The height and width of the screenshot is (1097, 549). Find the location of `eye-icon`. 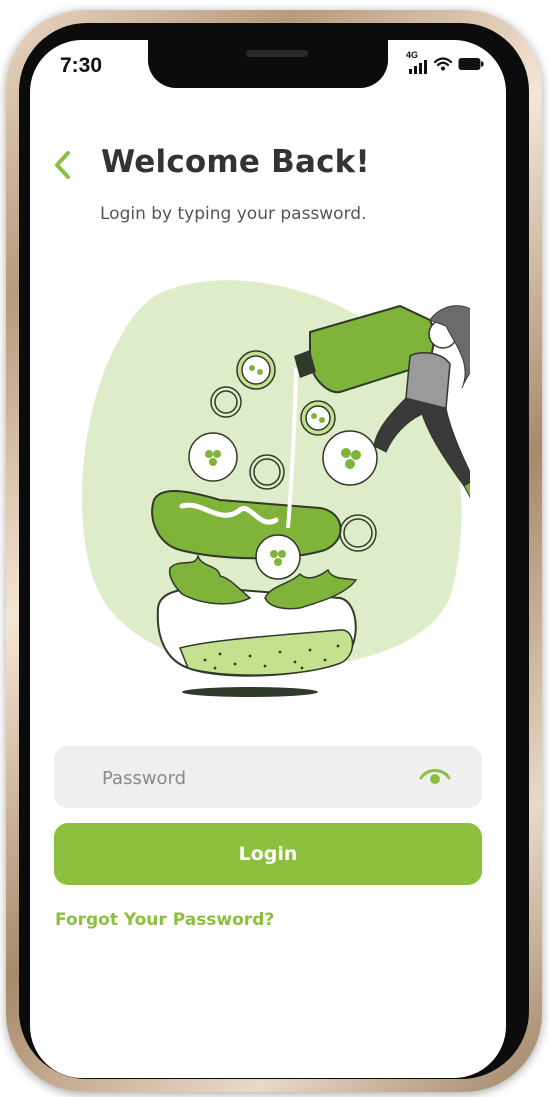

eye-icon is located at coordinates (435, 777).